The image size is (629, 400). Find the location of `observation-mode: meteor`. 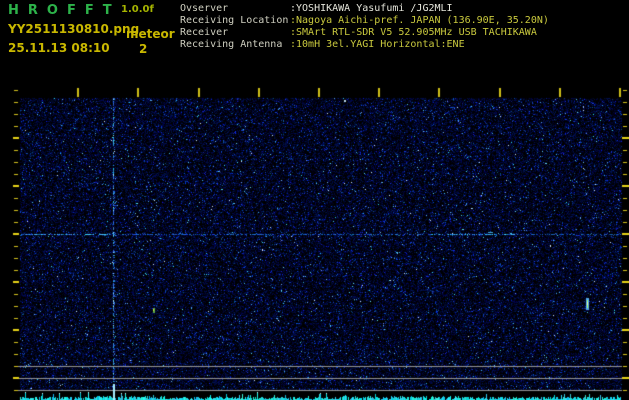

observation-mode: meteor is located at coordinates (150, 34).